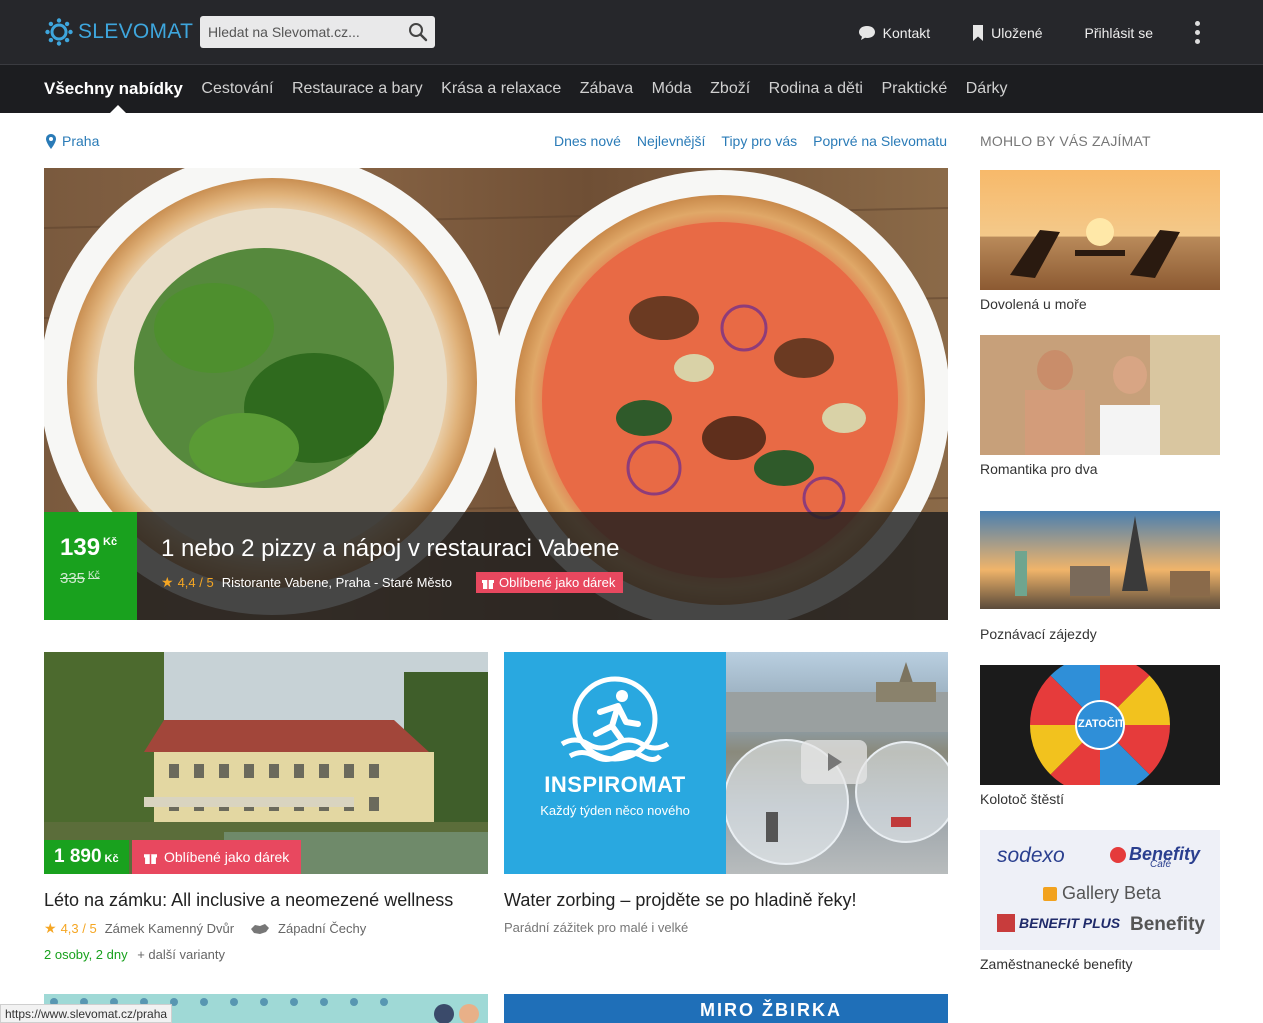 The image size is (1263, 1023). What do you see at coordinates (615, 763) in the screenshot?
I see `inspiromat-panel: INSPIROMAT Každý týden něco nového` at bounding box center [615, 763].